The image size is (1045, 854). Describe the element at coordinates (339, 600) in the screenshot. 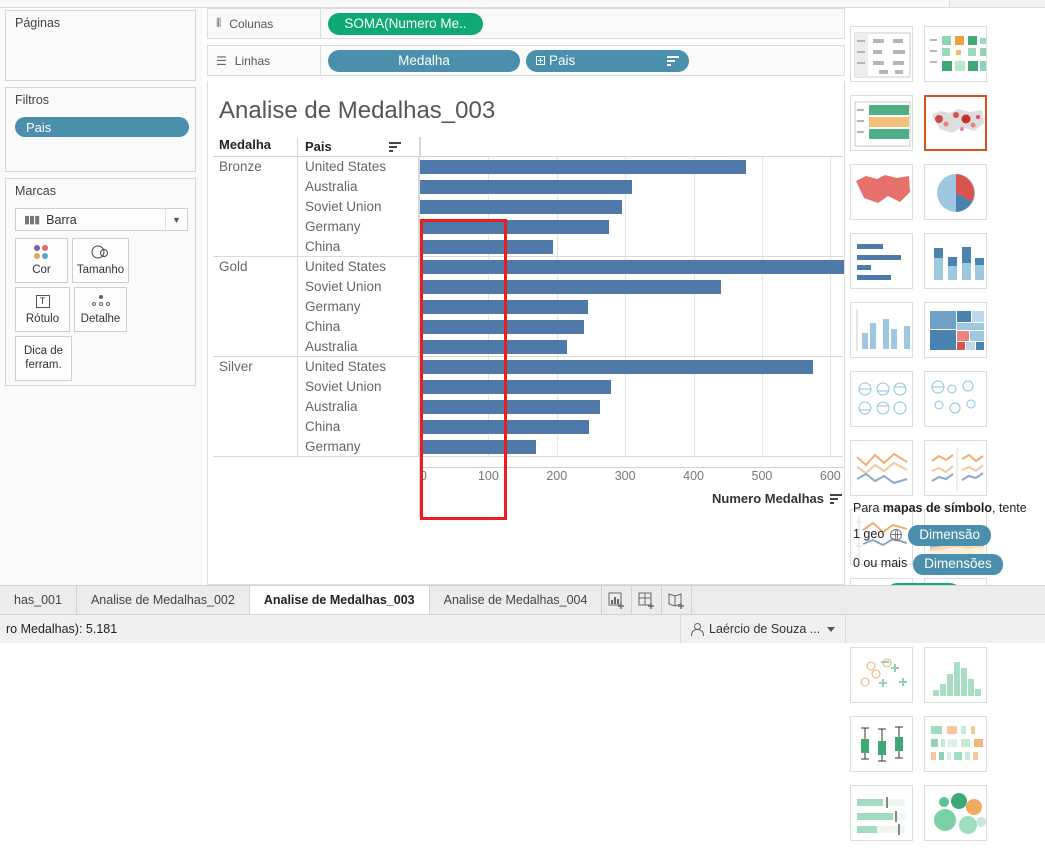

I see `worksheet-tab: Analise de Medalhas_003` at that location.